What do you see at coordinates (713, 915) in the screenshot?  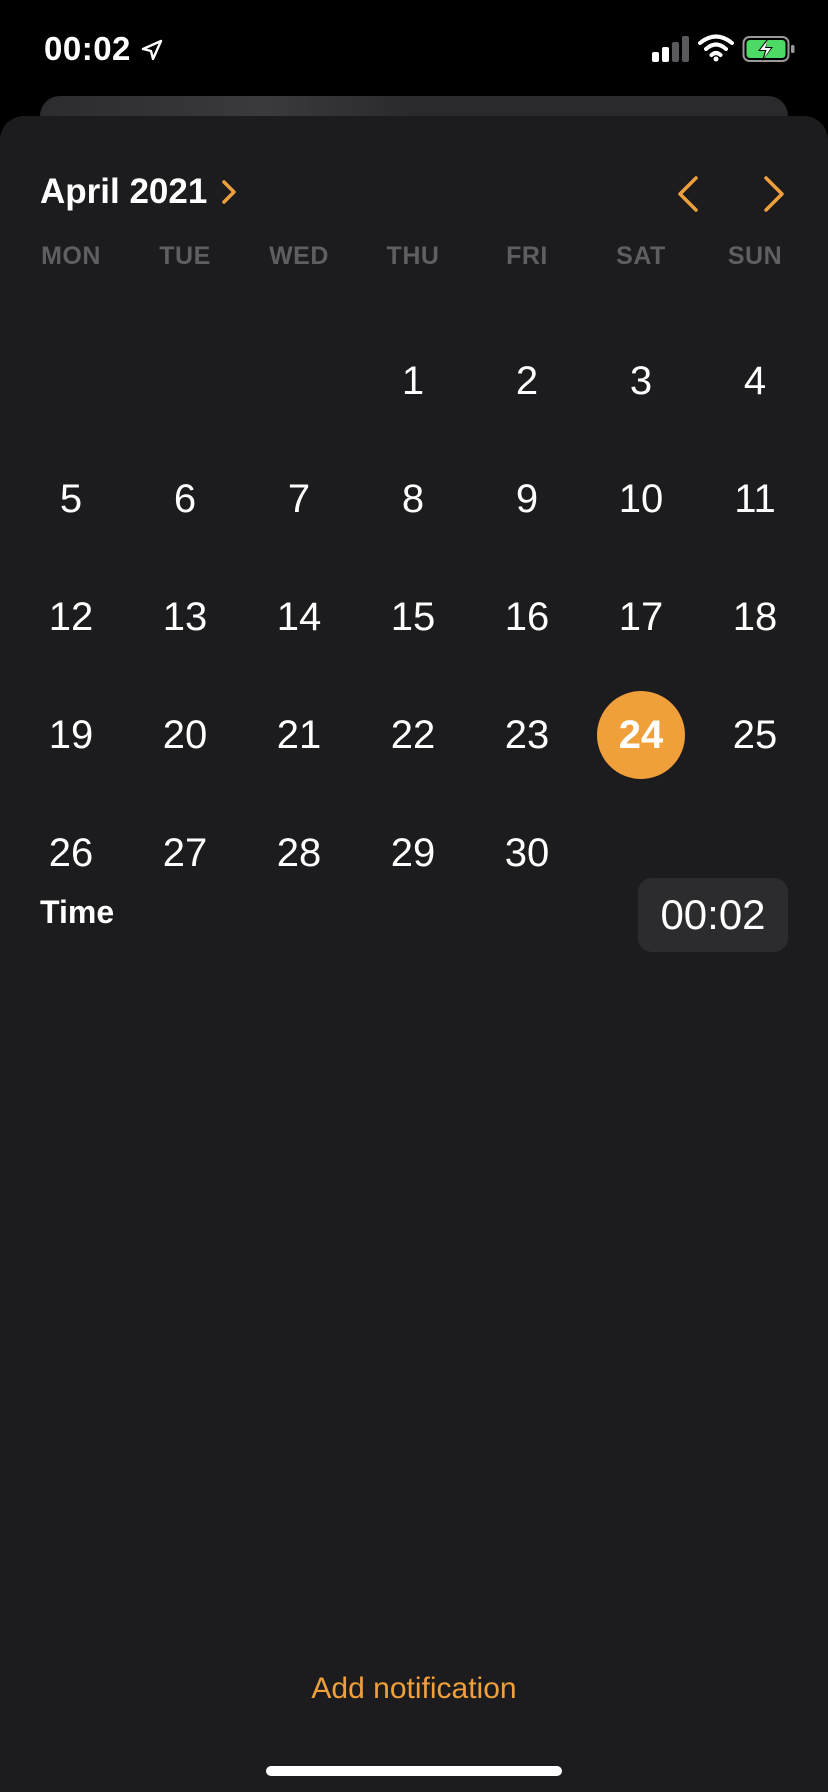 I see `time-picker-button: 00:02` at bounding box center [713, 915].